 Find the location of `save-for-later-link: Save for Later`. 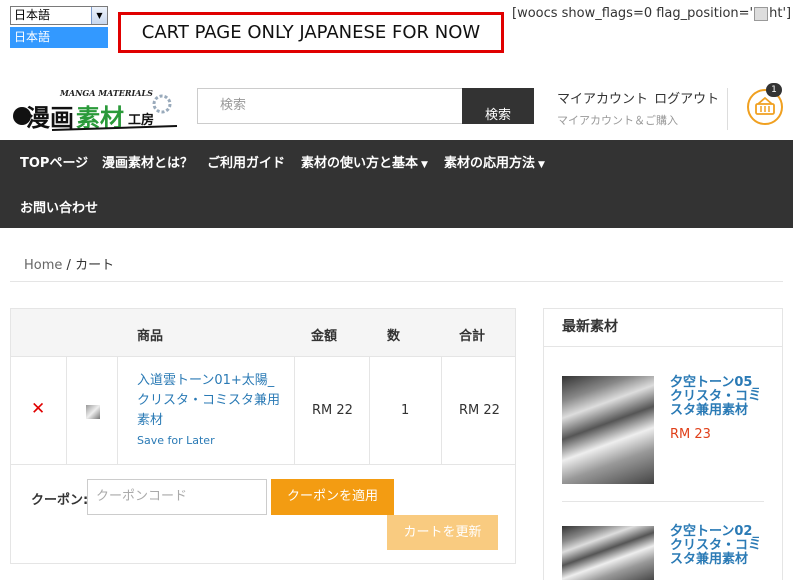

save-for-later-link: Save for Later is located at coordinates (176, 440).